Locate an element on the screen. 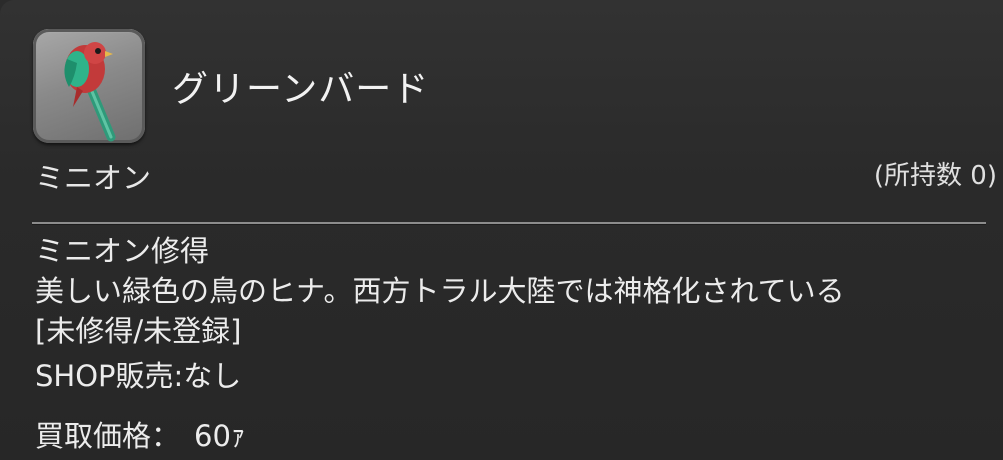 The width and height of the screenshot is (1003, 460). item-name: グリーンバード is located at coordinates (301, 89).